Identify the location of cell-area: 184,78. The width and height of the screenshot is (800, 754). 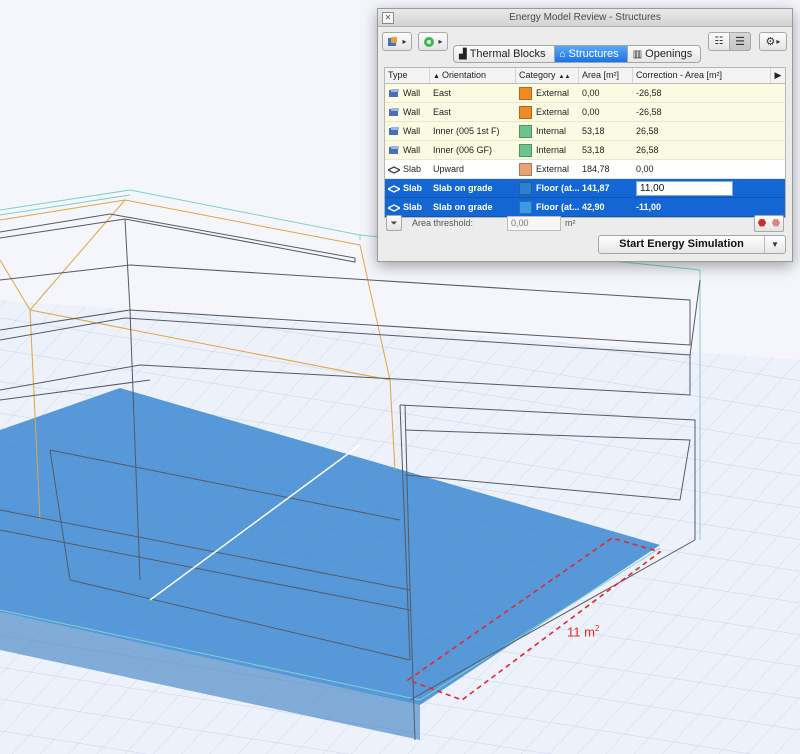
(596, 169).